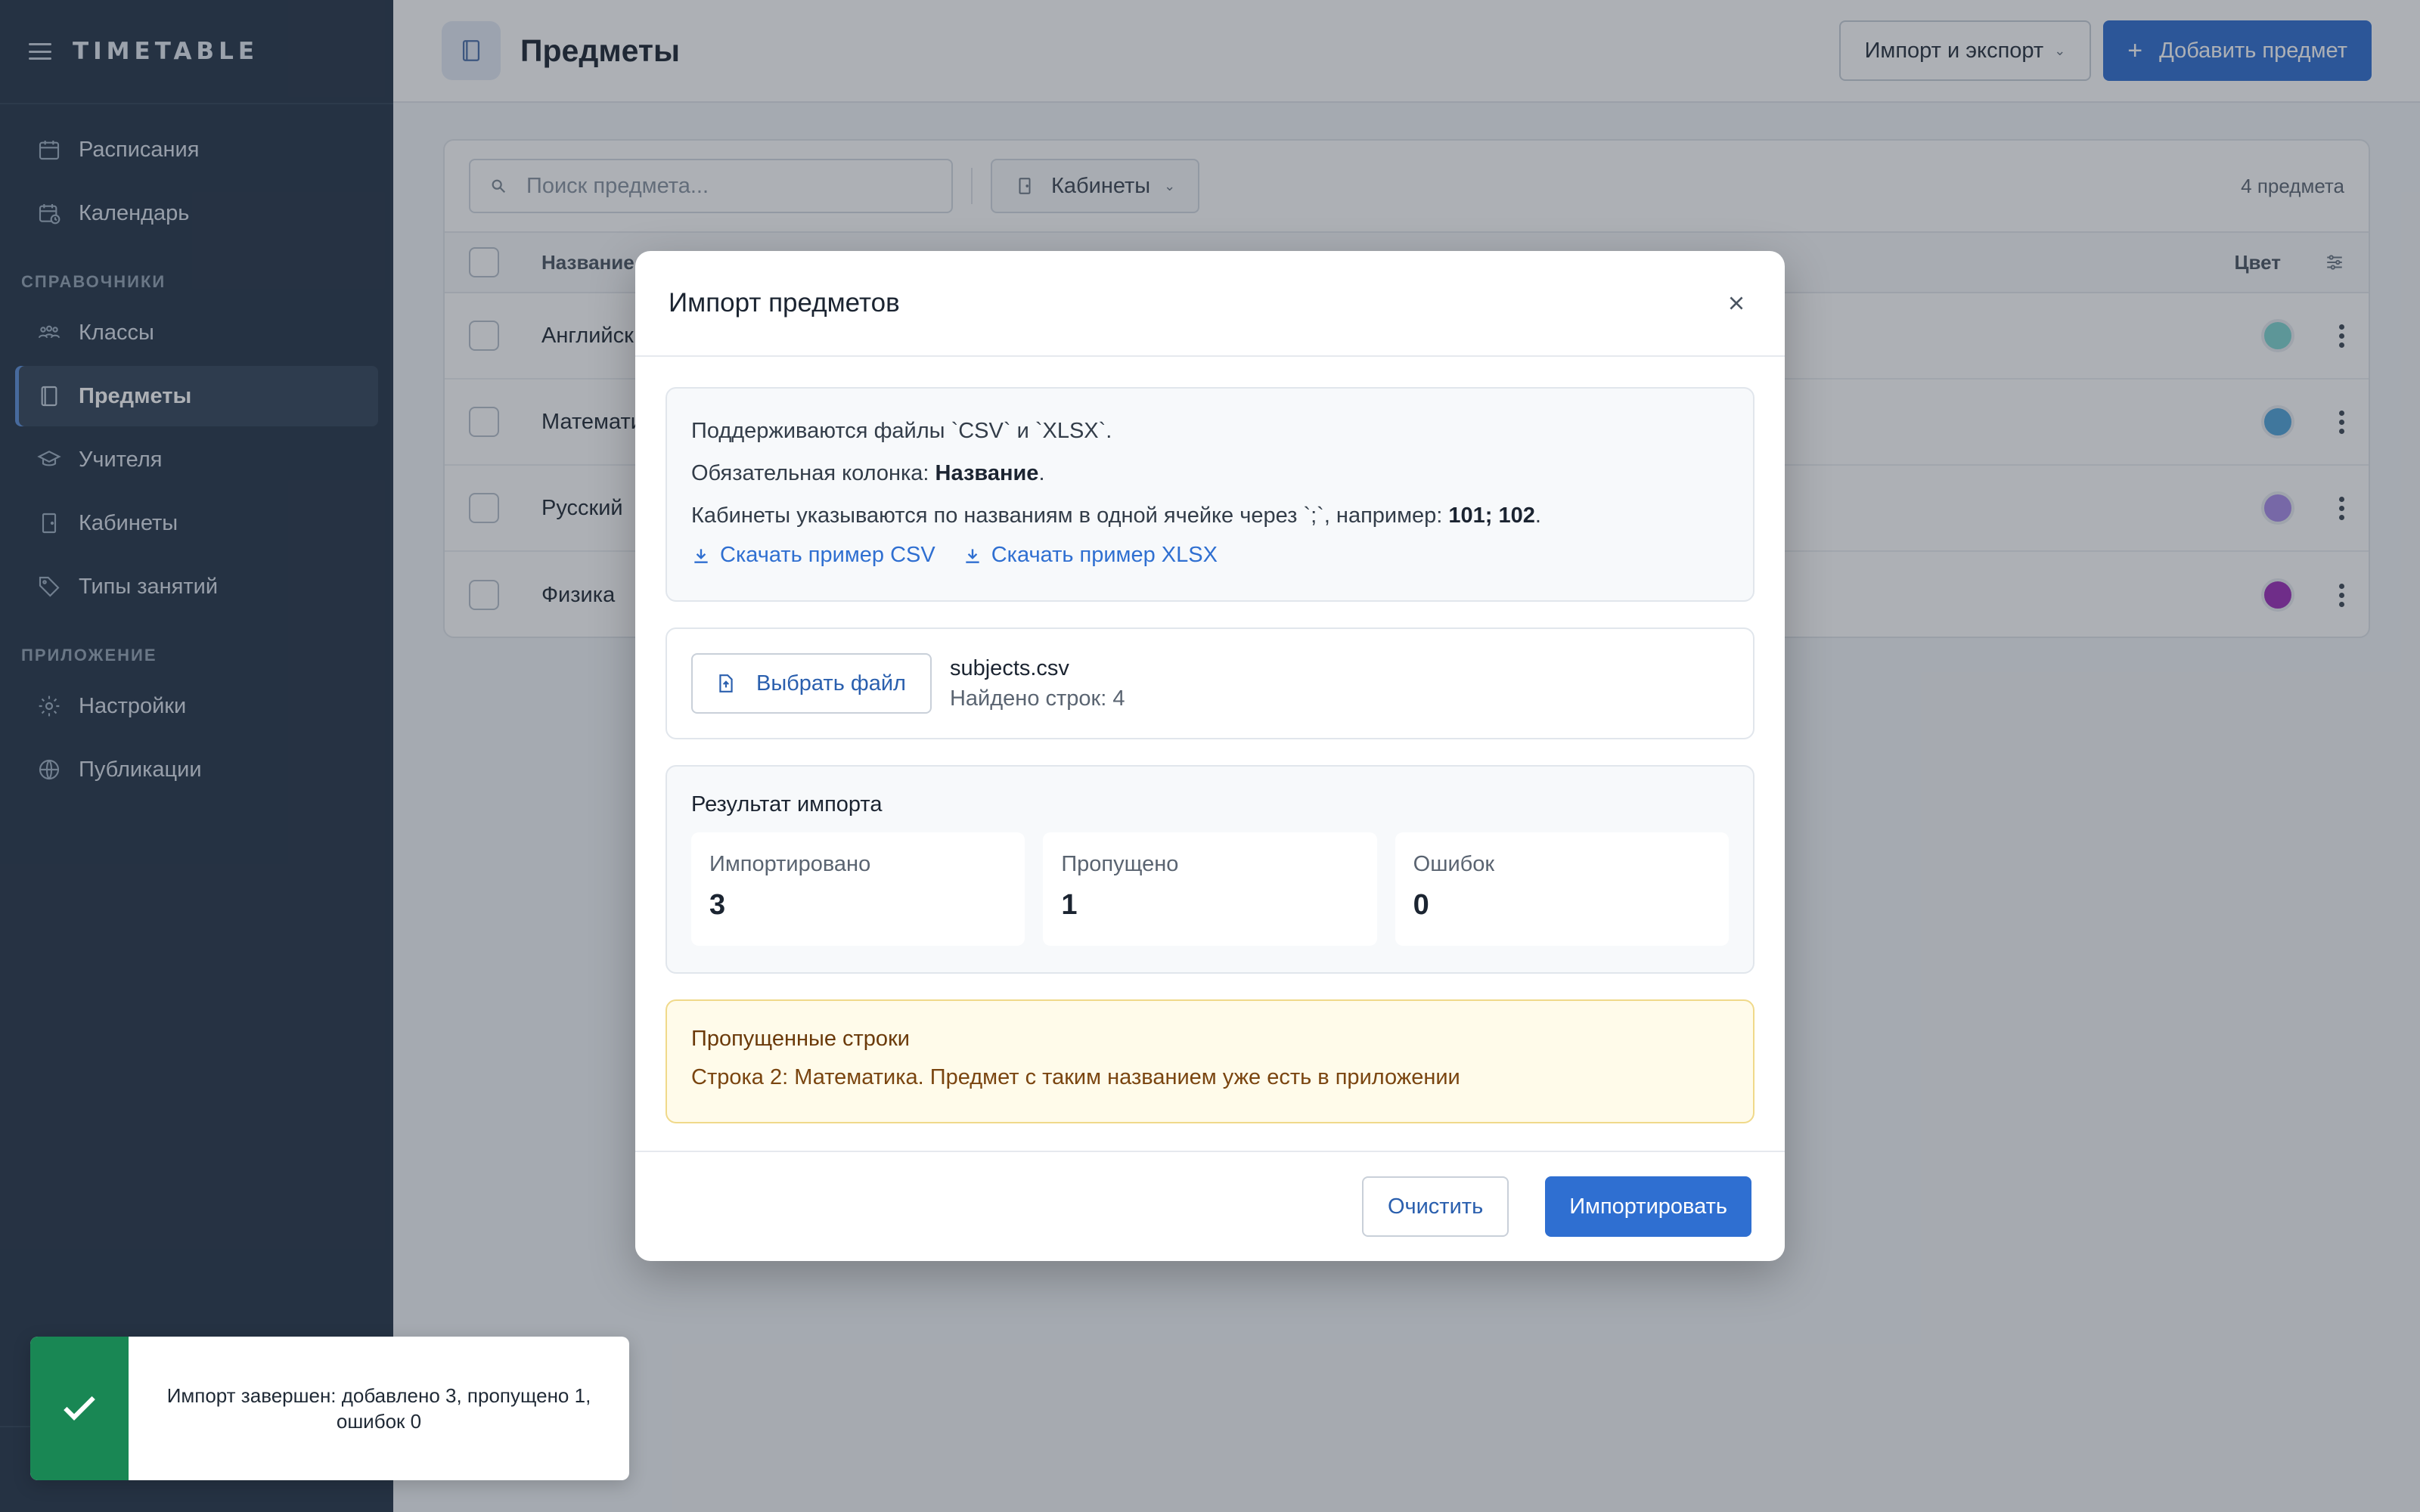  Describe the element at coordinates (902, 431) in the screenshot. I see `info-formats: Поддерживаются файлы `CSV` и `XLSX`.` at that location.